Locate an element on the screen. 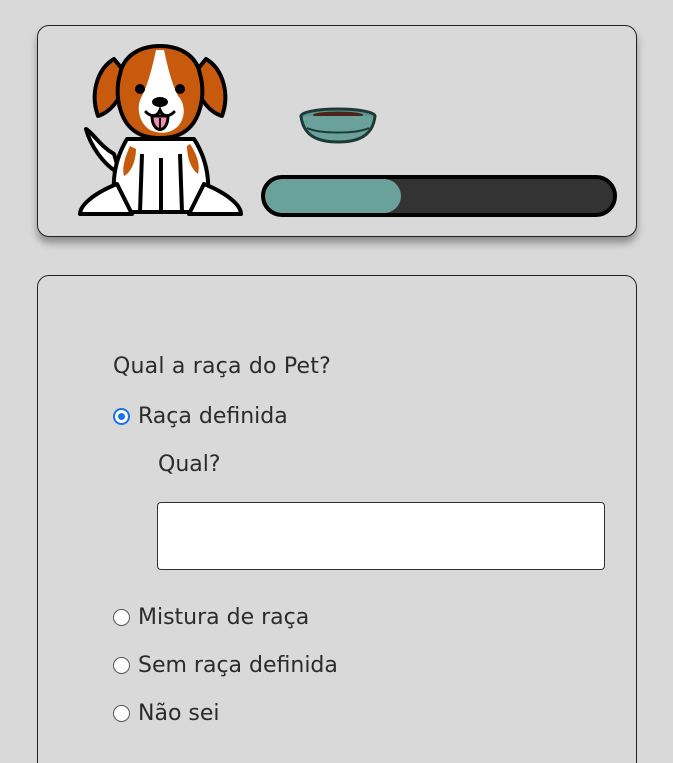  option-defined-breed: Raça definida is located at coordinates (200, 416).